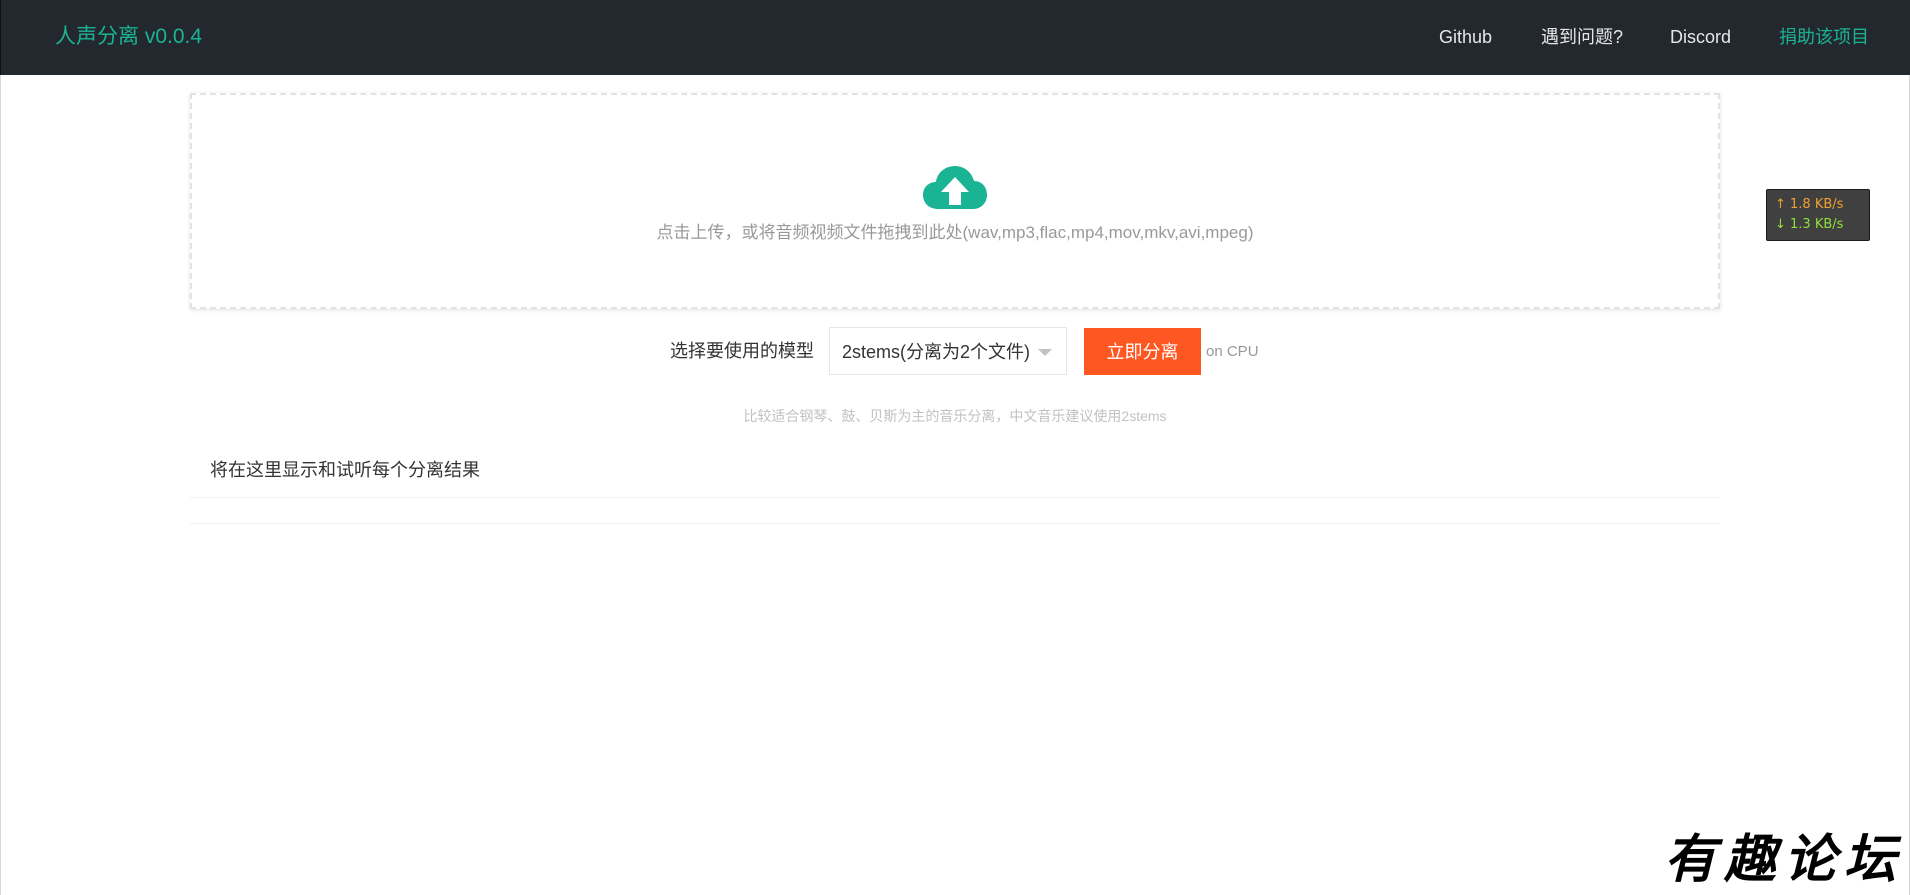 The height and width of the screenshot is (895, 1910). Describe the element at coordinates (129, 36) in the screenshot. I see `app-title: 人声分离 v0.0.4` at that location.